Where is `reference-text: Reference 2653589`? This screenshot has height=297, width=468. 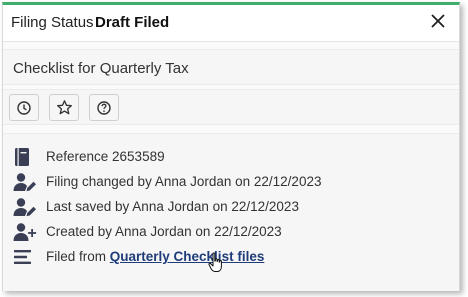 reference-text: Reference 2653589 is located at coordinates (105, 156).